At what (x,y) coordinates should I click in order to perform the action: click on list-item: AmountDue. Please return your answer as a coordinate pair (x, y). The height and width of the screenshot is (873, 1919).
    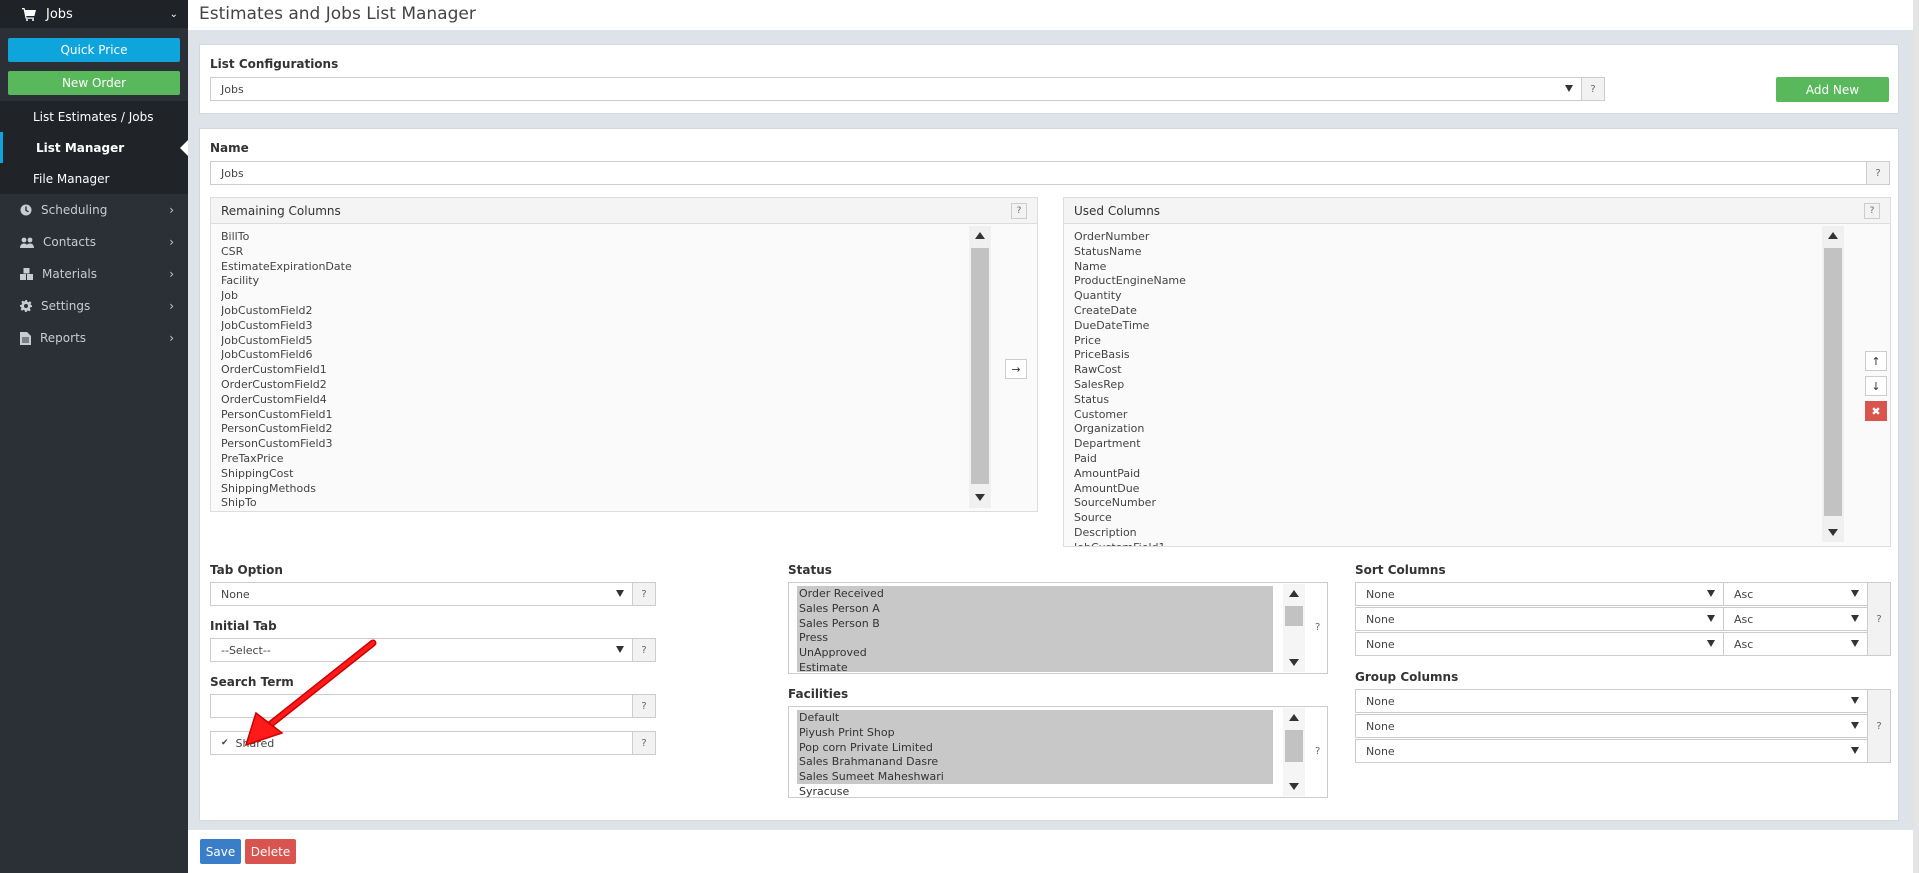
    Looking at the image, I should click on (1454, 489).